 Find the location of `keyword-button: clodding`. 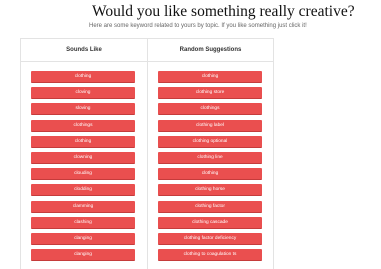

keyword-button: clodding is located at coordinates (83, 190).